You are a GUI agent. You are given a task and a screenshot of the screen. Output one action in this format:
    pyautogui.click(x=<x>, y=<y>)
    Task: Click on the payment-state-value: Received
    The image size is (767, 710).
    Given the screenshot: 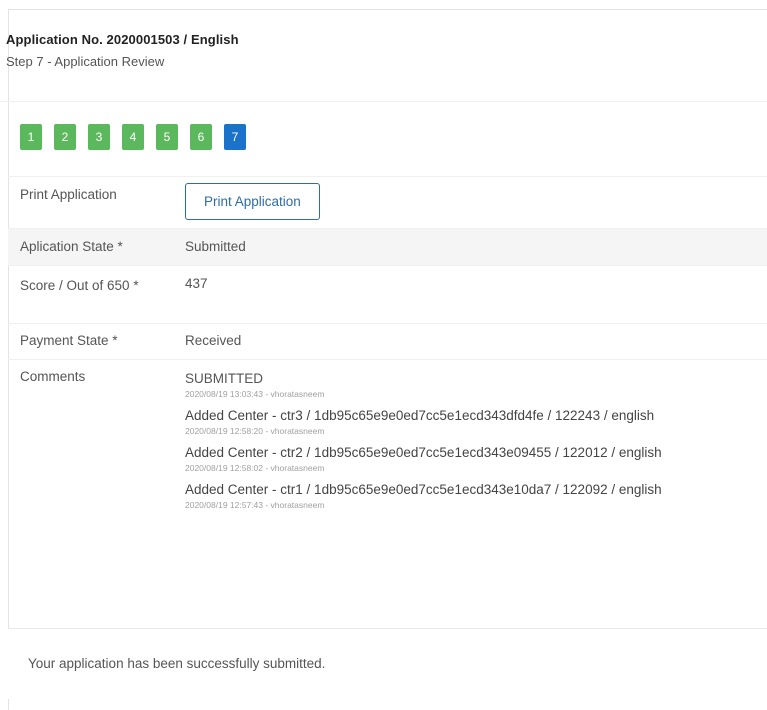 What is the action you would take?
    pyautogui.click(x=213, y=340)
    